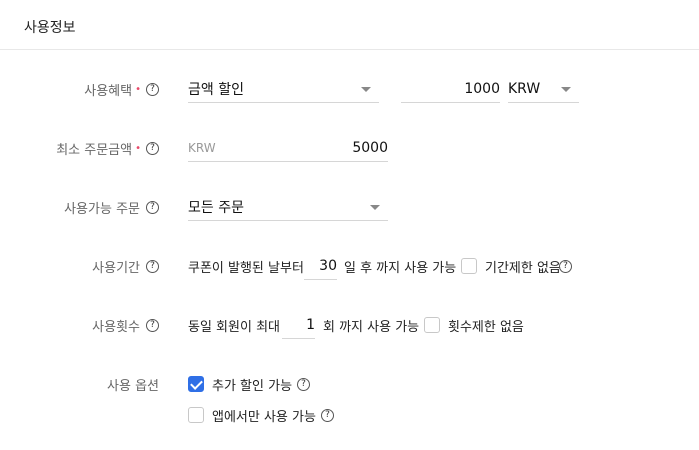 This screenshot has width=699, height=450. Describe the element at coordinates (328, 265) in the screenshot. I see `period-days-value: 30` at that location.